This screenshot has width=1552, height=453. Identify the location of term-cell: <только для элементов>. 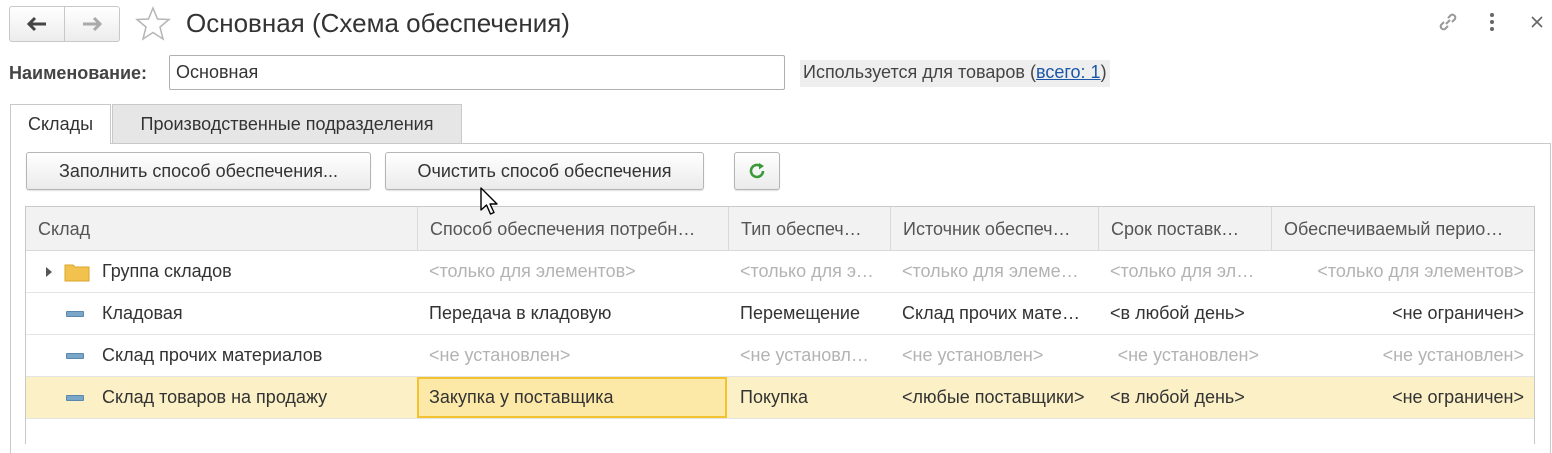
(1184, 271).